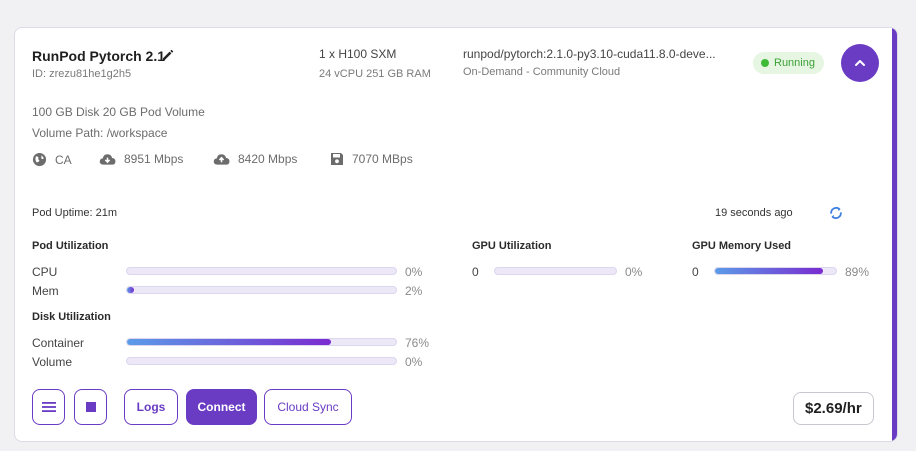  Describe the element at coordinates (833, 408) in the screenshot. I see `price-per-hour: $2.69/hr` at that location.